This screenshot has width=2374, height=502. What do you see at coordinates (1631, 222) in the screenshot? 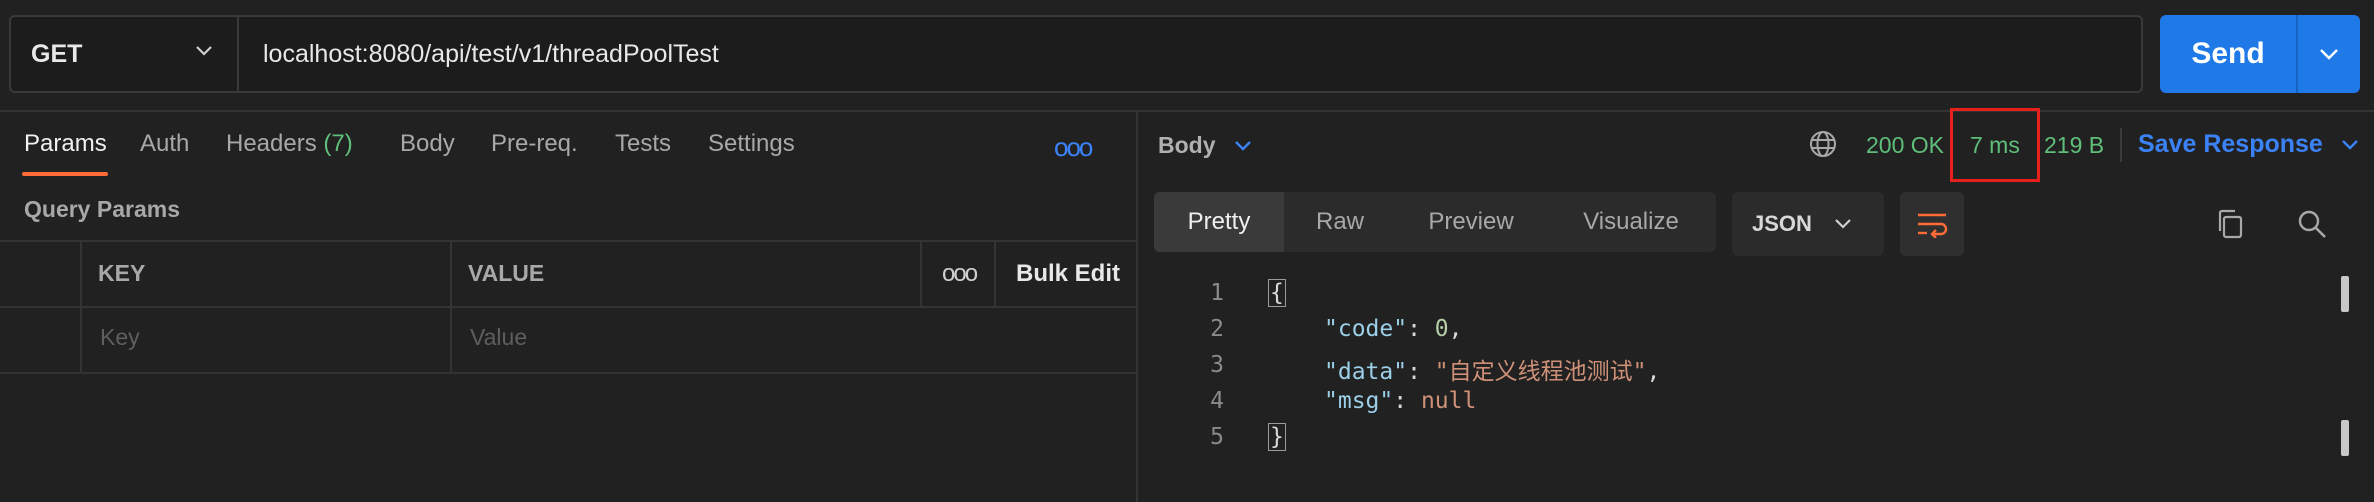
I see `tab-visualize: Visualize` at bounding box center [1631, 222].